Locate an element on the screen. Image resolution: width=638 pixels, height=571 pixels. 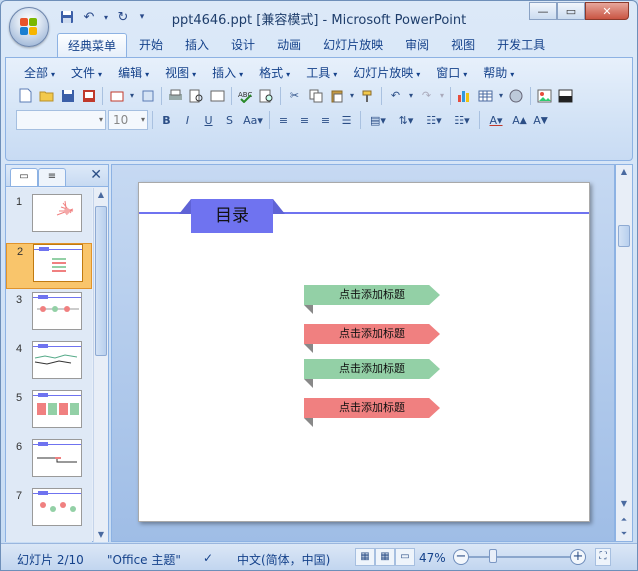
permission-icon is located at coordinates (88, 95).